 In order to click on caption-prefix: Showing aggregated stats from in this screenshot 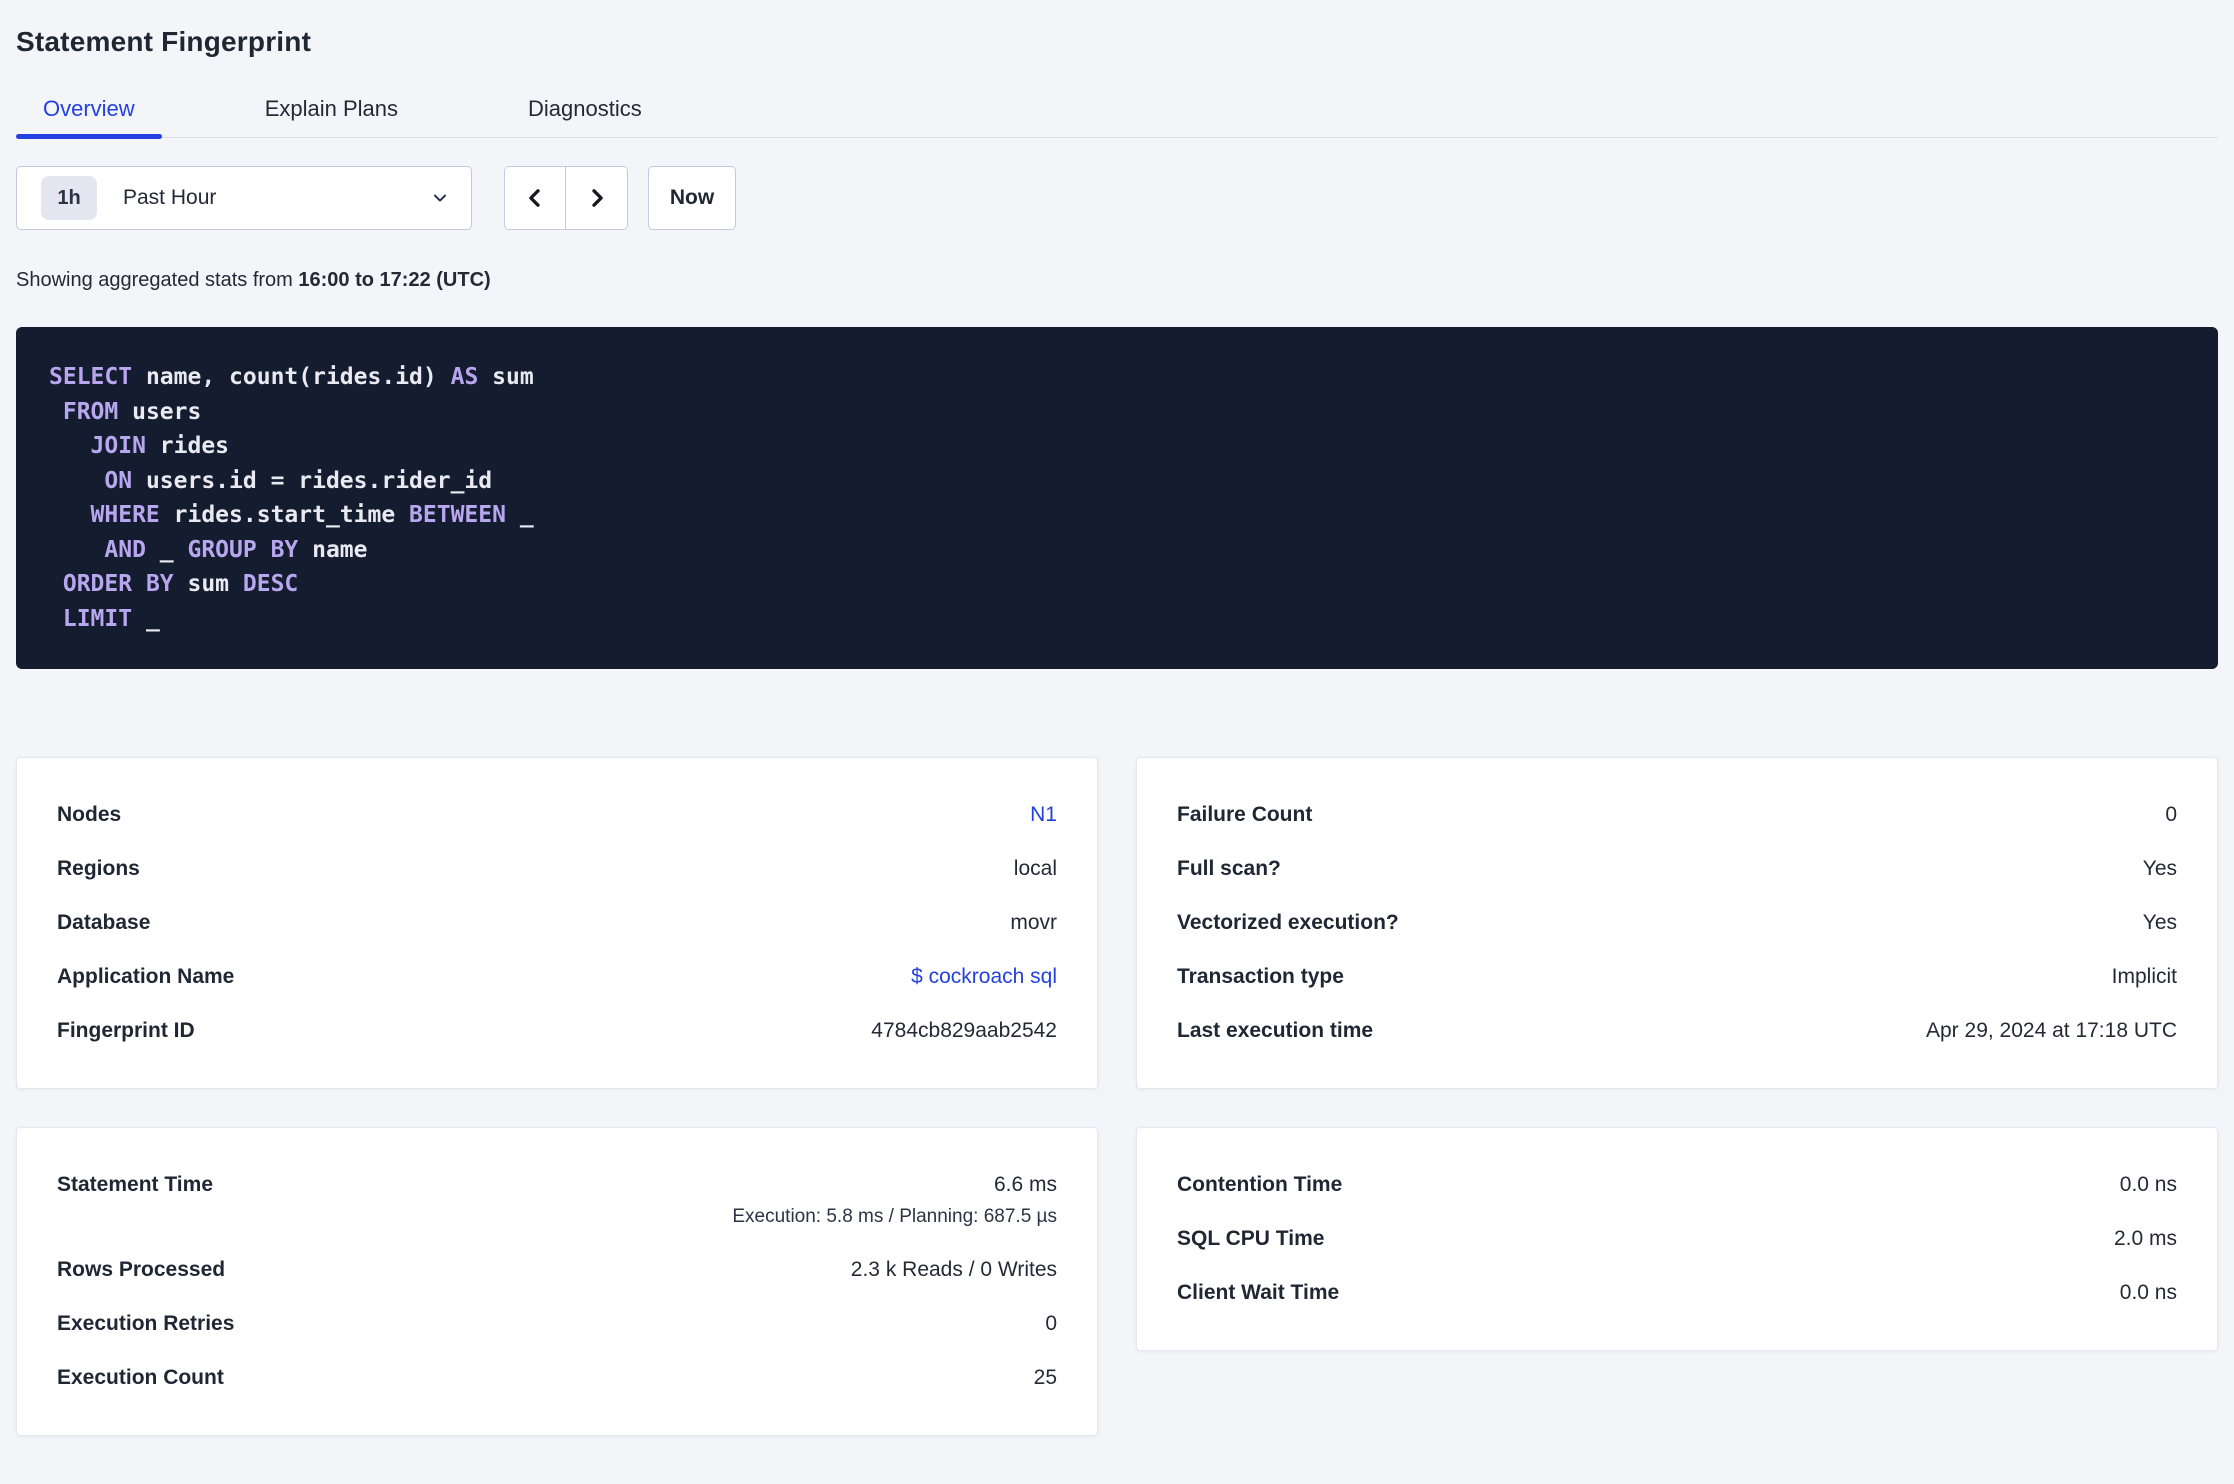, I will do `click(157, 280)`.